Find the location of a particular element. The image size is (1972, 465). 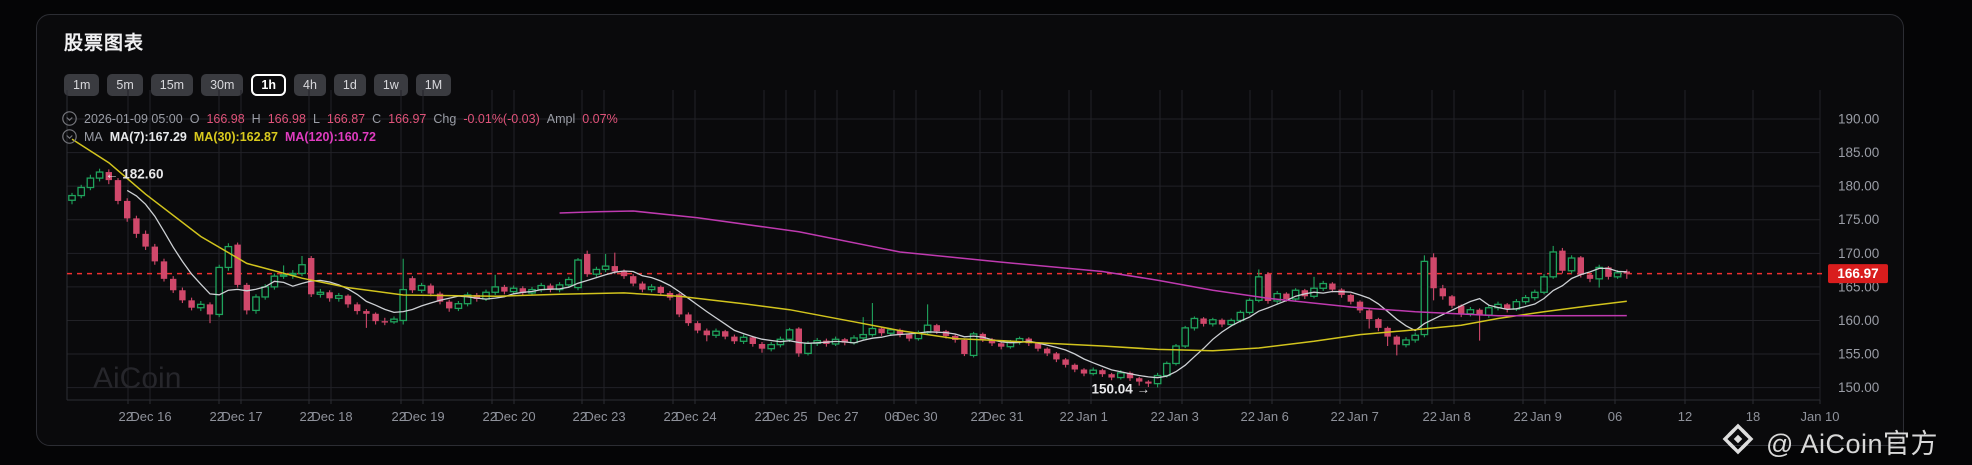

x-date-label: Jan 3 is located at coordinates (1183, 416).